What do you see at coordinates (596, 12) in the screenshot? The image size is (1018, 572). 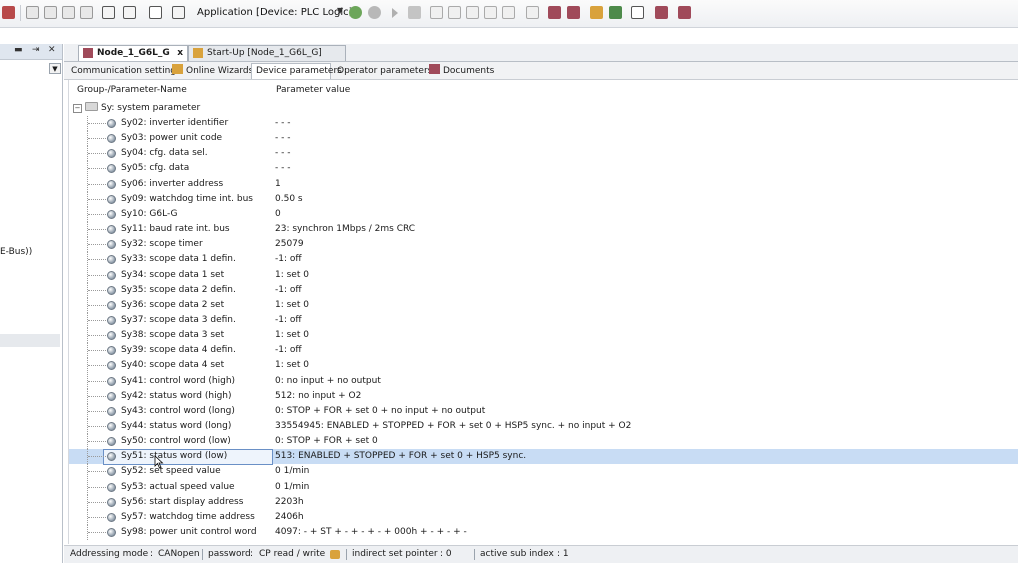 I see `wizard-icon` at bounding box center [596, 12].